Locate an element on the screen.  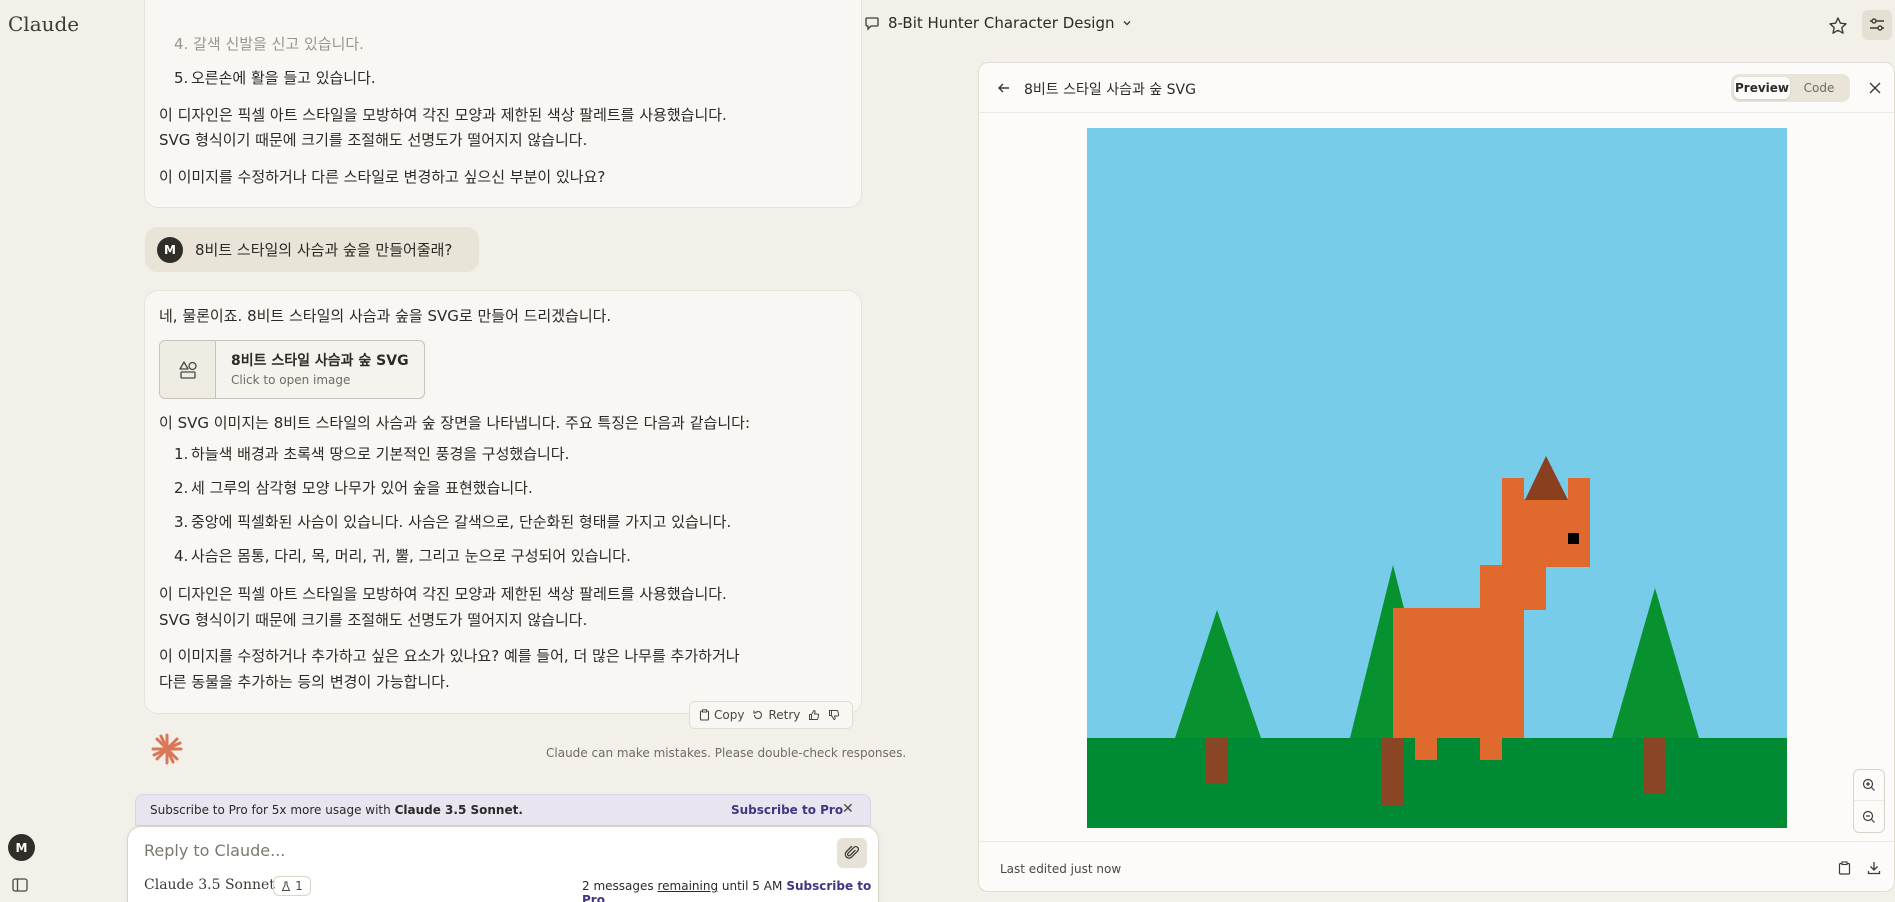
star-icon is located at coordinates (1838, 25).